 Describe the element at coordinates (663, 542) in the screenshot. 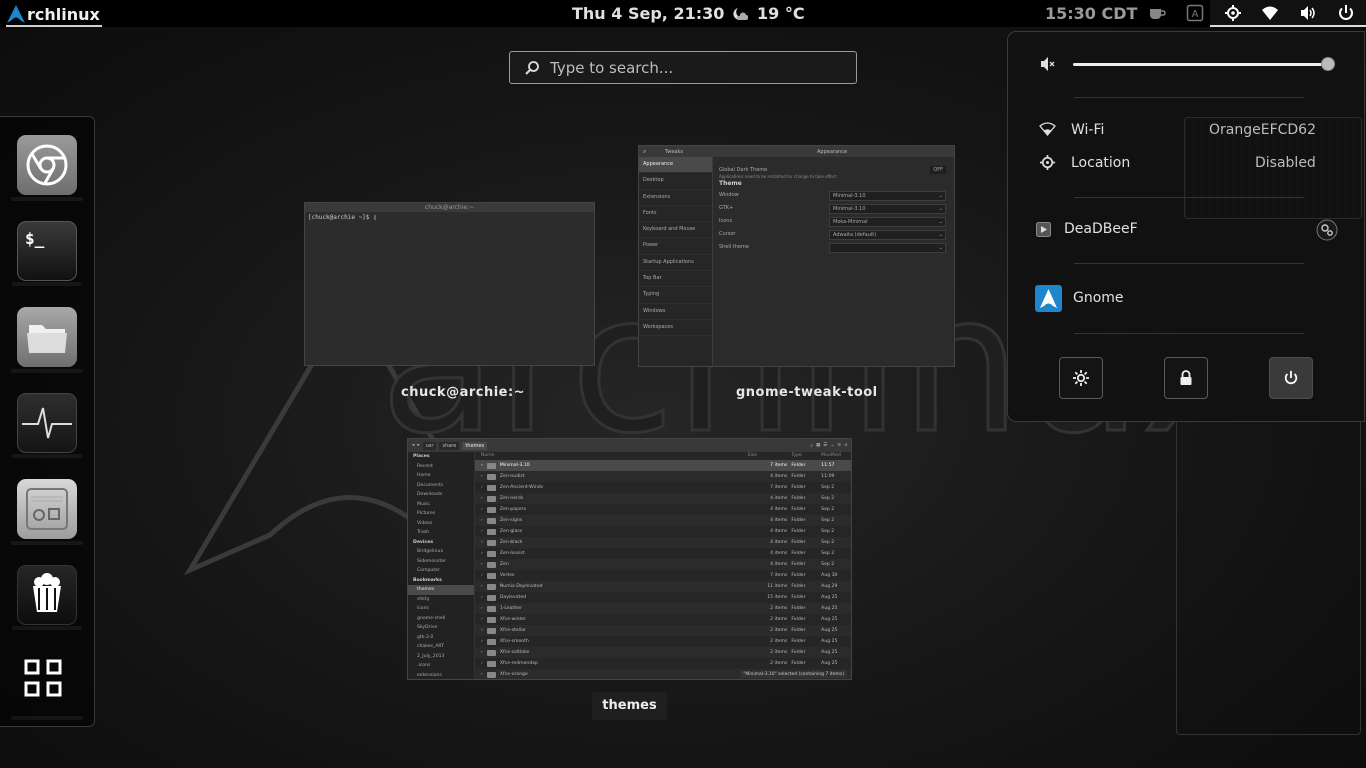

I see `file-row: › Zen-black 4 items Folder Sep 2` at that location.